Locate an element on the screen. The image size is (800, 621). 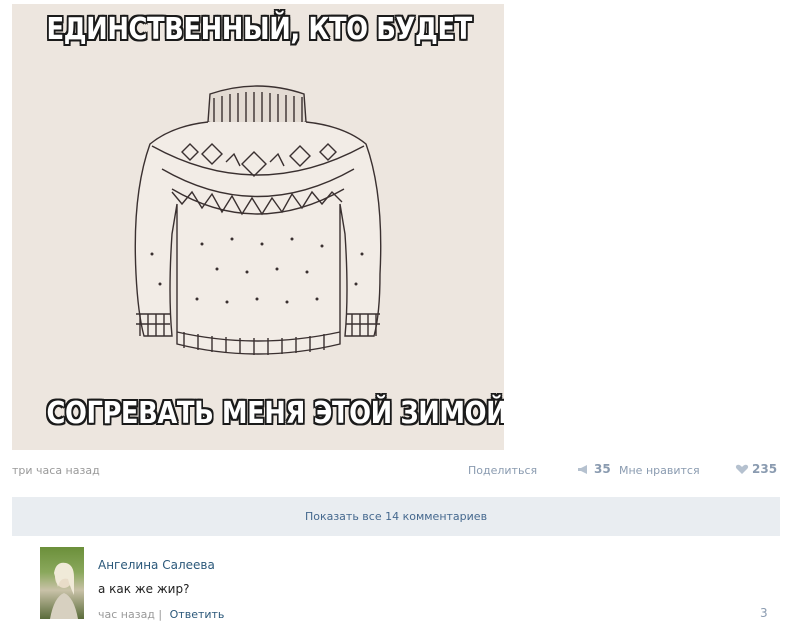
meme-caption-top: ЕДИНСТВЕННЫЙ, КТО БУДЕТ is located at coordinates (259, 29).